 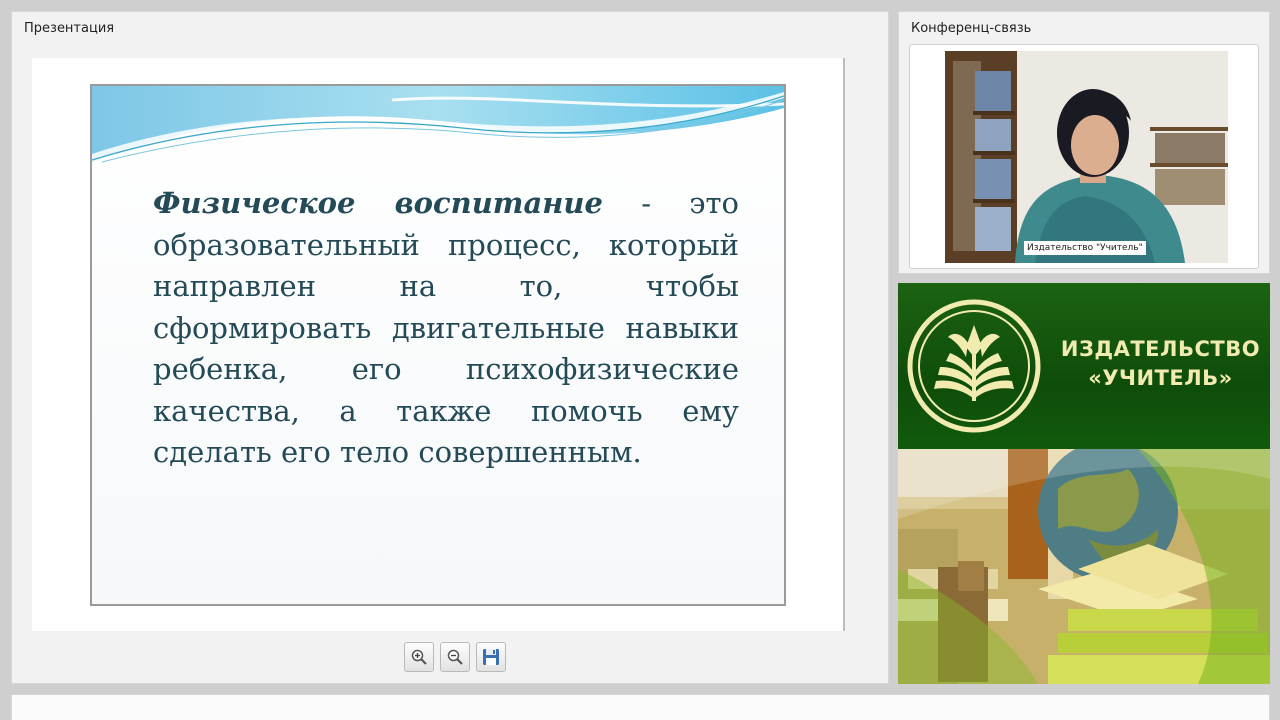 I want to click on publisher-banner: ИЗДАТЕЛЬСТВО «УЧИТЕЛЬ», so click(x=1084, y=366).